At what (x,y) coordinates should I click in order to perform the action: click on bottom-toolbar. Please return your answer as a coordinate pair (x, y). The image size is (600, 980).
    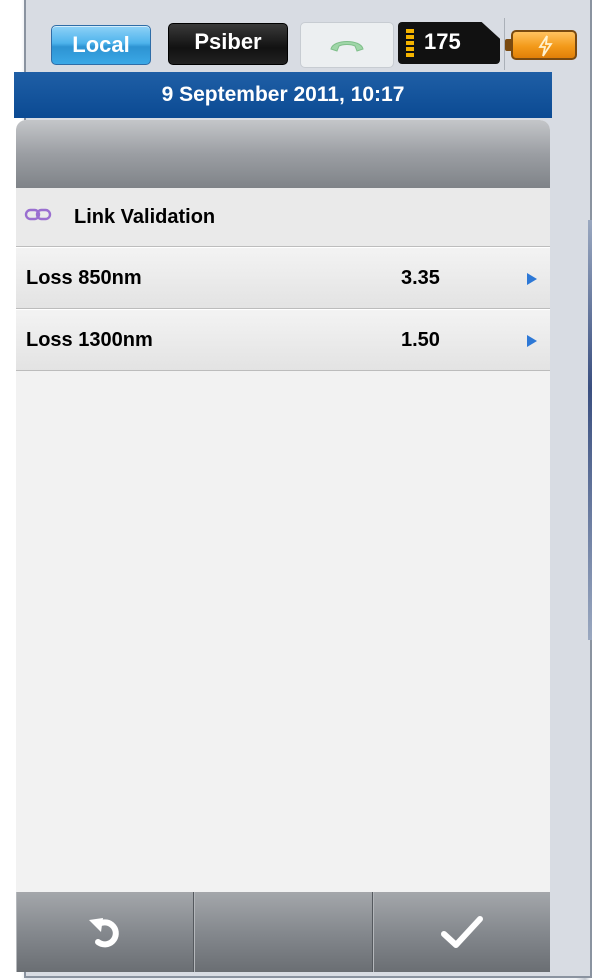
    Looking at the image, I should click on (283, 932).